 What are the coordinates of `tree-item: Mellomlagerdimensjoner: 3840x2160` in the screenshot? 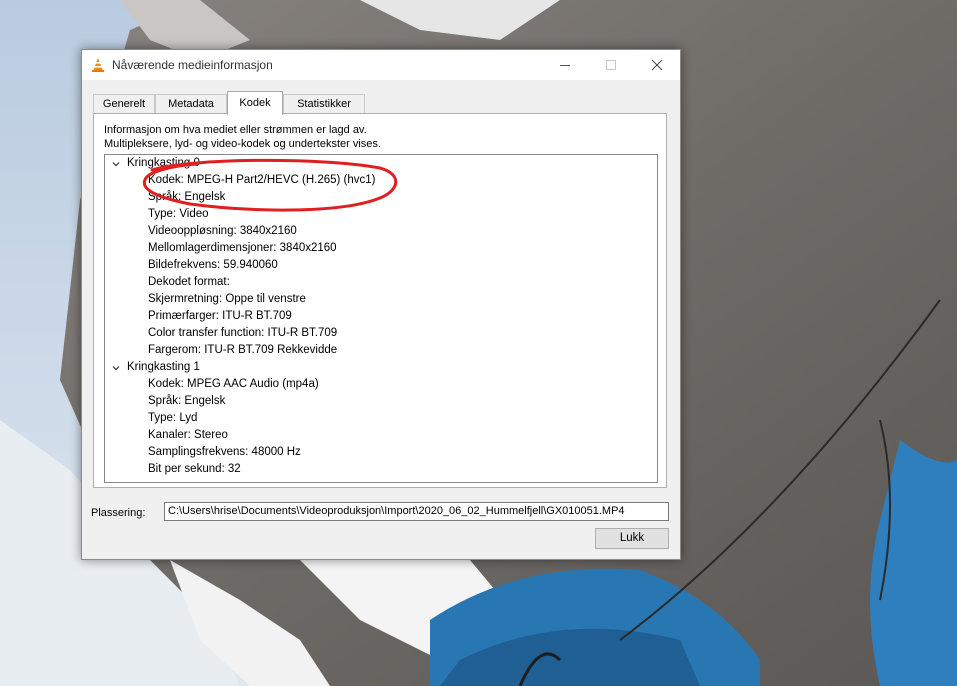 It's located at (242, 248).